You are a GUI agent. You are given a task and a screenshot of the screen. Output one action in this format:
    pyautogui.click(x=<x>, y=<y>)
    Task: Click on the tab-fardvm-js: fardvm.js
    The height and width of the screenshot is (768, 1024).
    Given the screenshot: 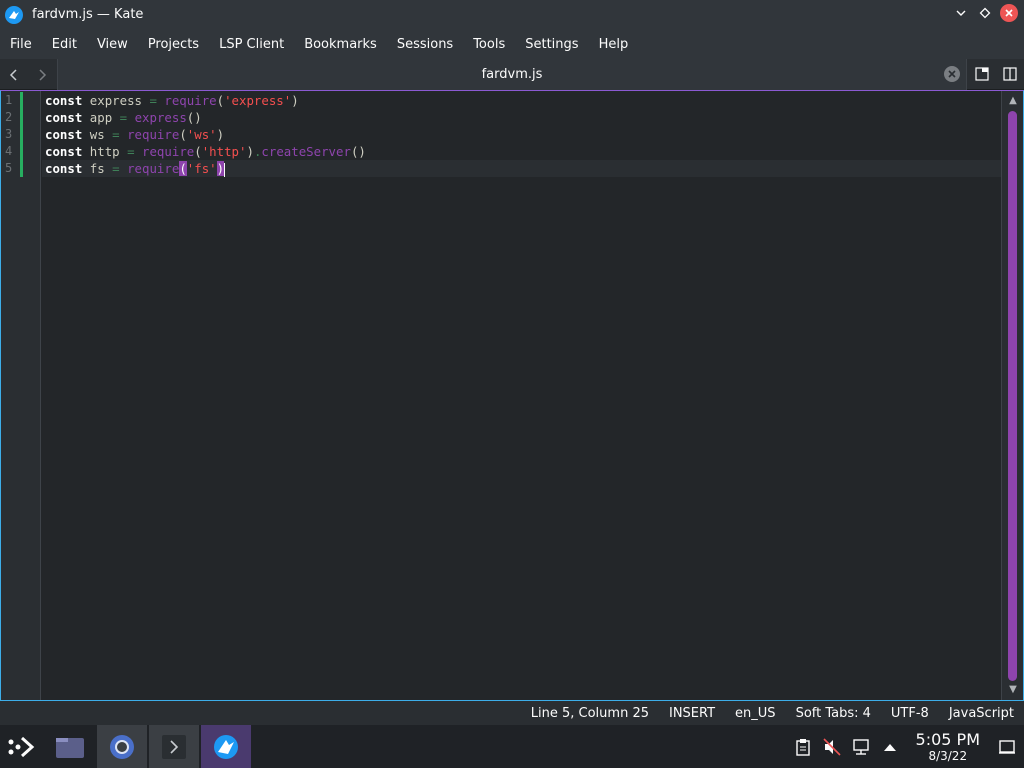 What is the action you would take?
    pyautogui.click(x=512, y=74)
    